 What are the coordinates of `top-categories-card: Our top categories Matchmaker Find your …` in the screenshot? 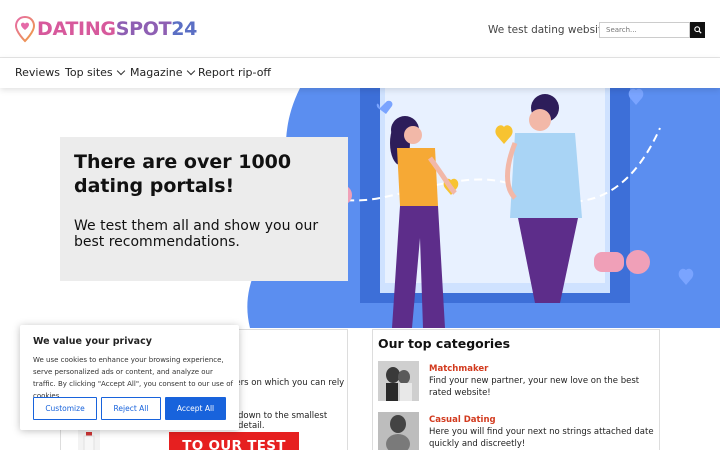 It's located at (516, 389).